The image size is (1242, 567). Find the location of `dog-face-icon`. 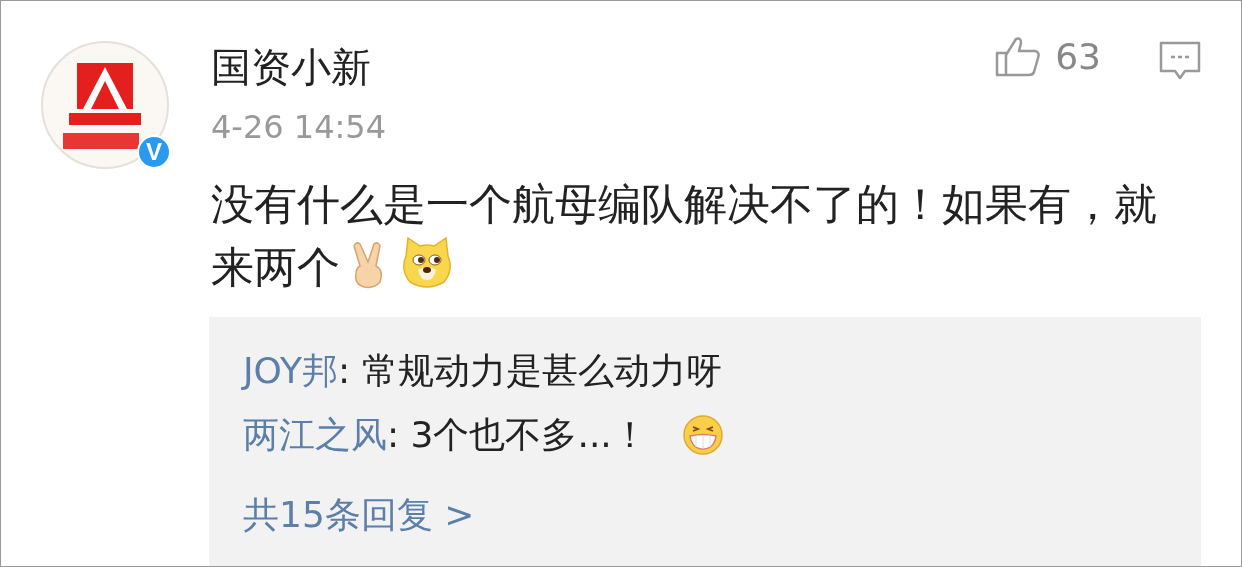

dog-face-icon is located at coordinates (427, 263).